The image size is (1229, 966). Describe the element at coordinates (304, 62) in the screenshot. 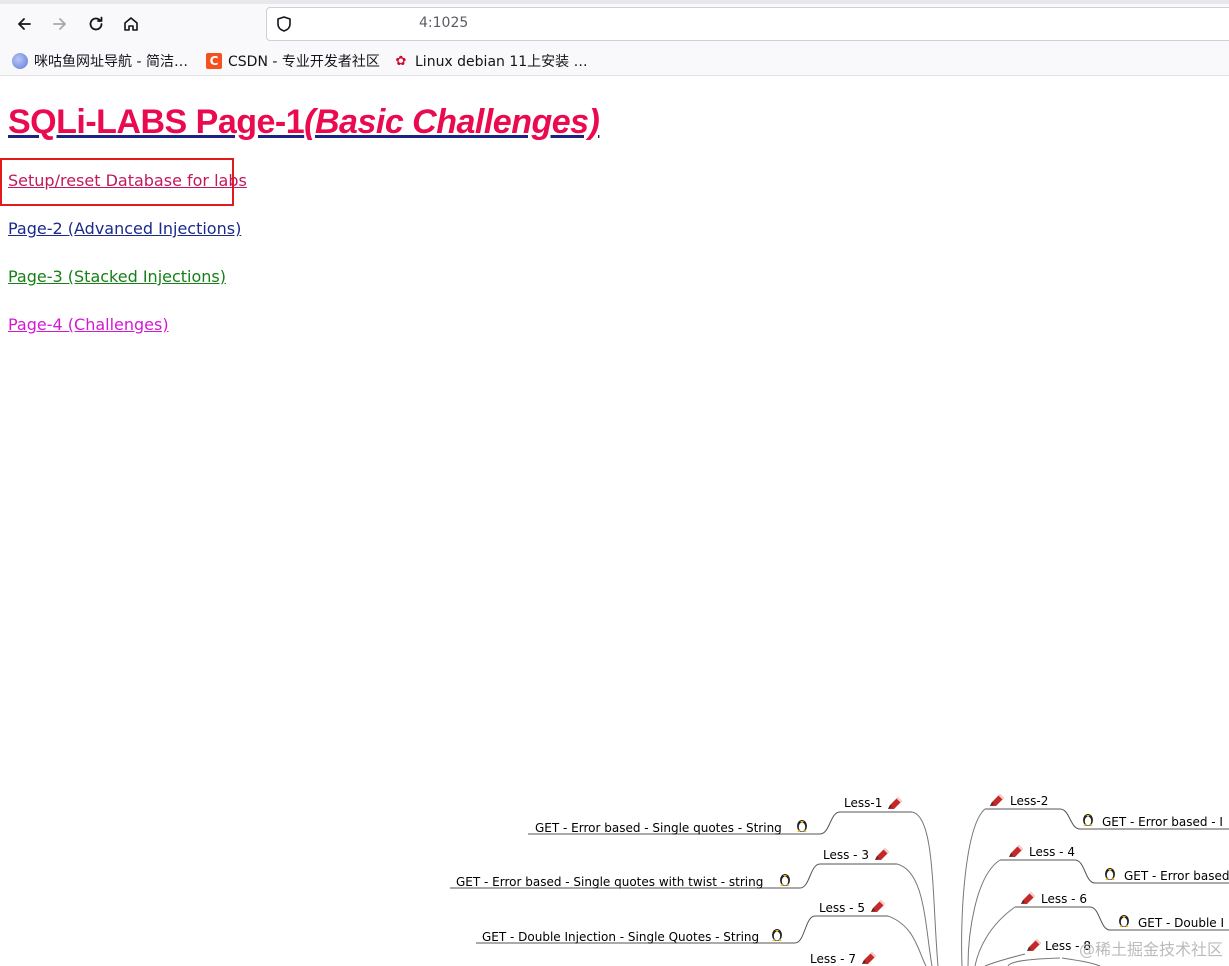

I see `bookmark-label: CSDN - 专业开发者社区` at that location.